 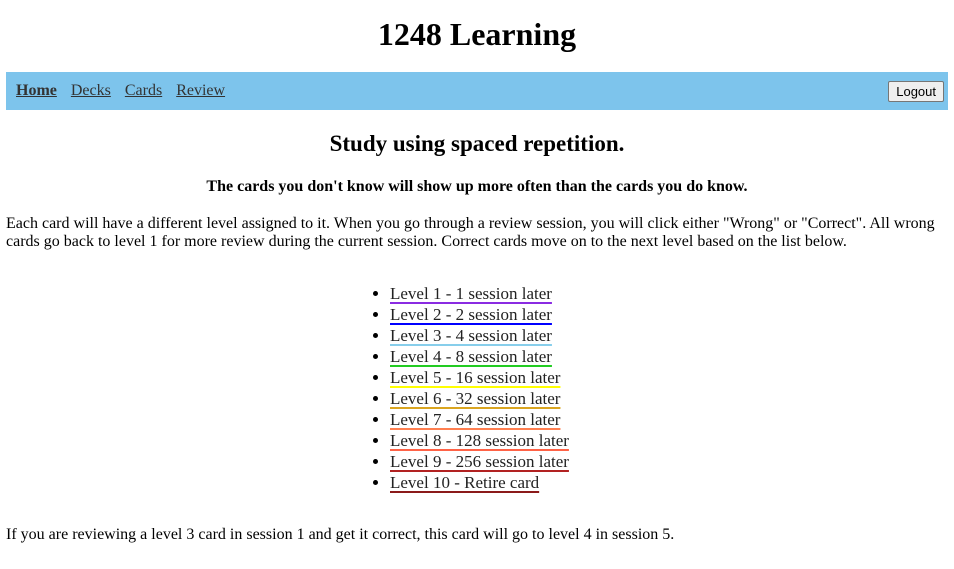 I want to click on level-link: Level 1 - 1 session later, so click(x=471, y=293).